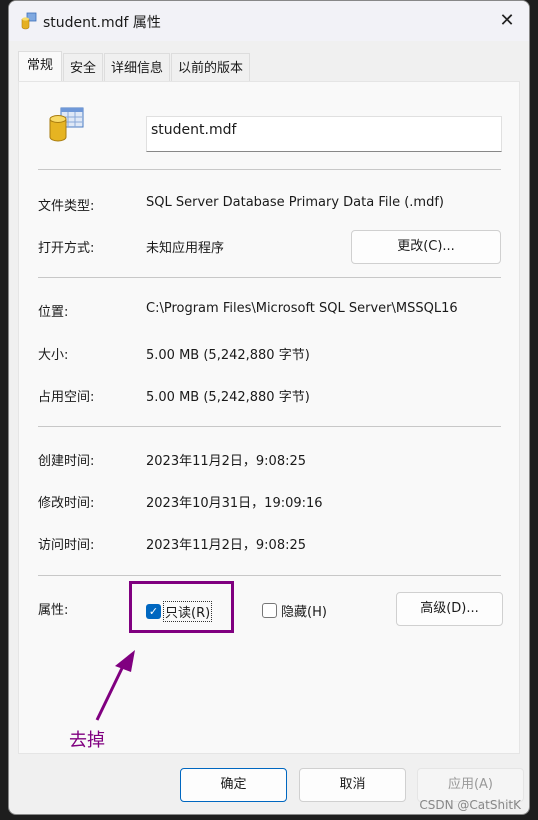 This screenshot has width=538, height=820. I want to click on file-name-input: student.mdf, so click(324, 134).